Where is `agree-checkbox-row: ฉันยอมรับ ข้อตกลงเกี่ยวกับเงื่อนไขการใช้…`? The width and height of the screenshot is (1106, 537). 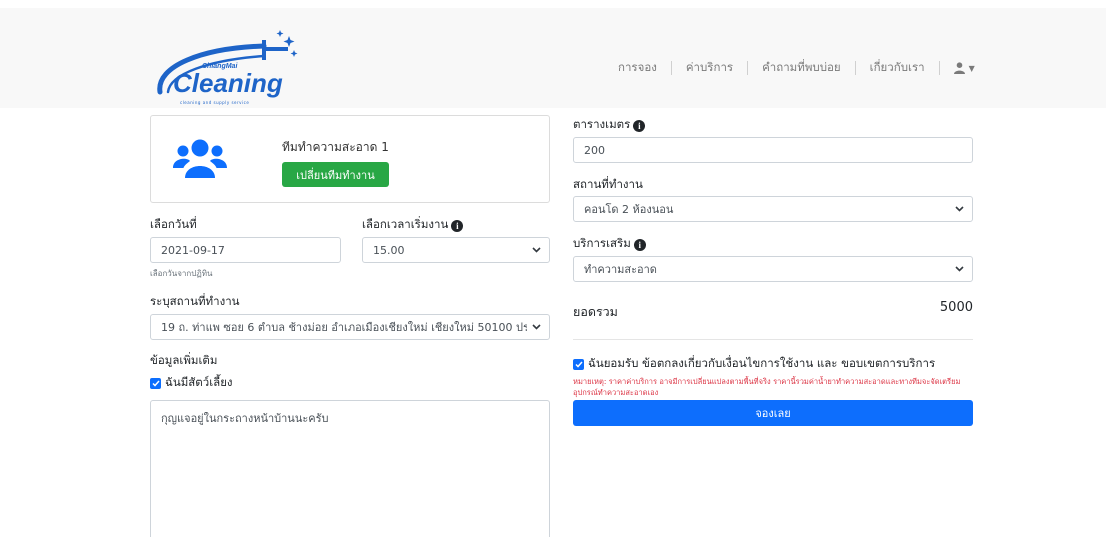 agree-checkbox-row: ฉันยอมรับ ข้อตกลงเกี่ยวกับเงื่อนไขการใช้… is located at coordinates (754, 364).